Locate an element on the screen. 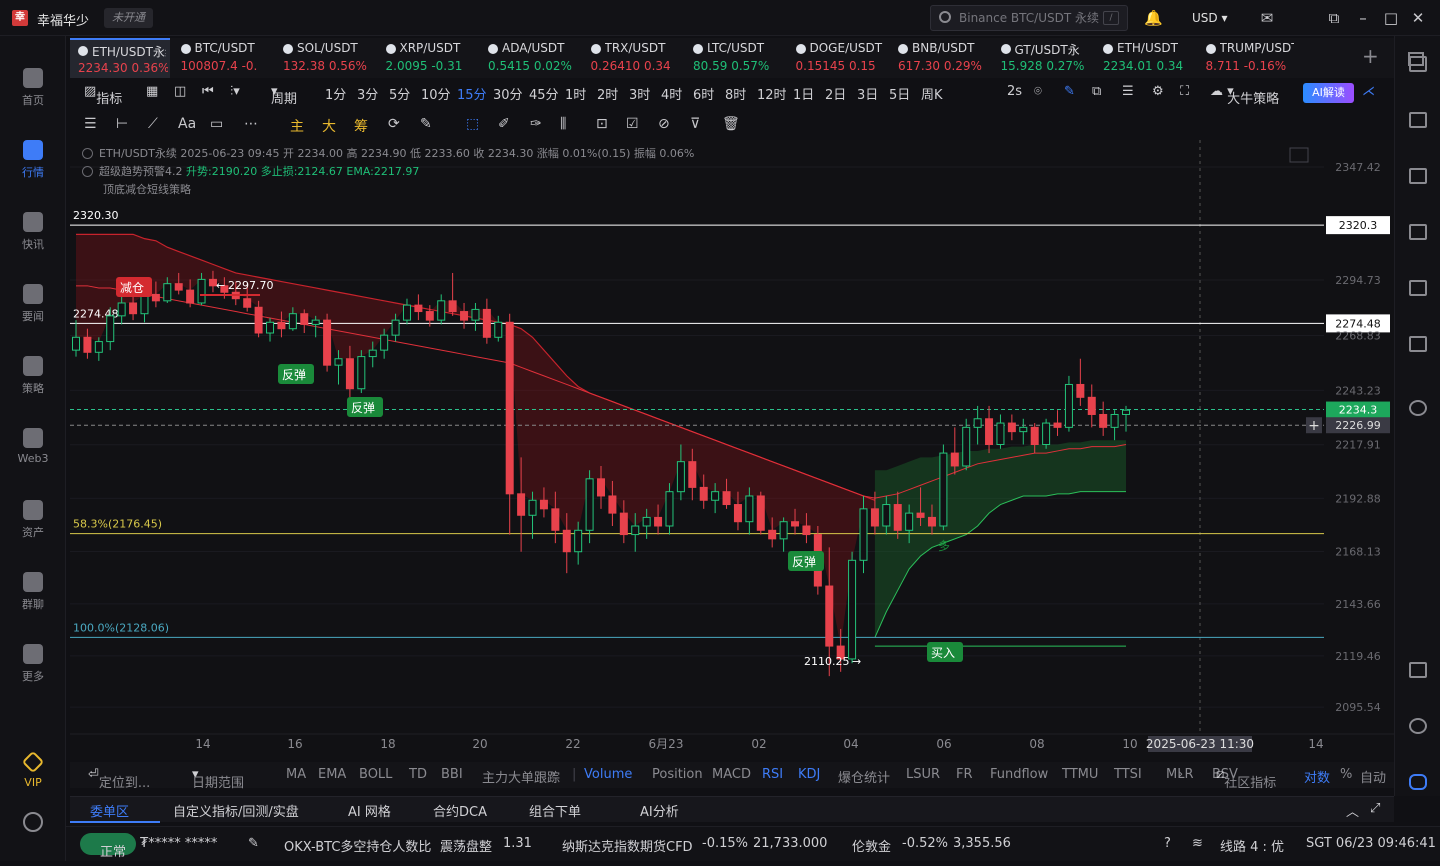 This screenshot has width=1440, height=866. interval-9: 3时 is located at coordinates (639, 93).